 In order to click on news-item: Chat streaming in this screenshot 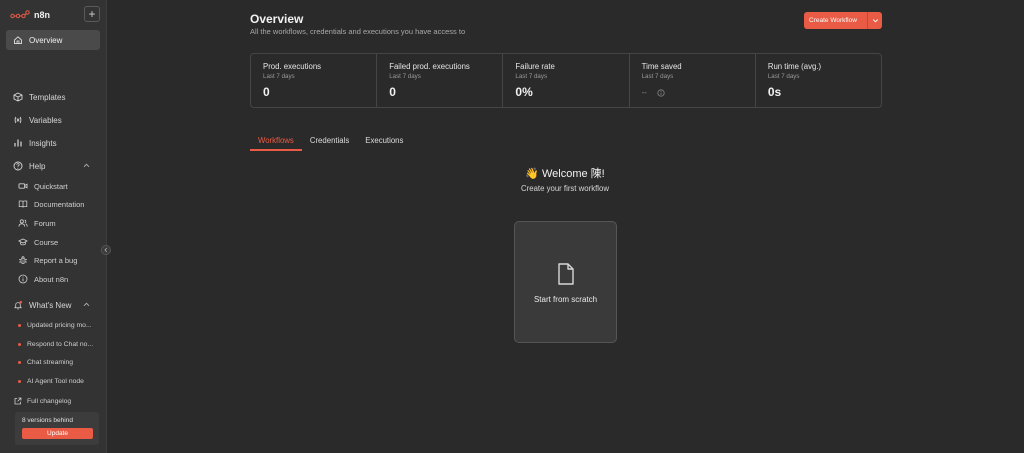, I will do `click(60, 362)`.